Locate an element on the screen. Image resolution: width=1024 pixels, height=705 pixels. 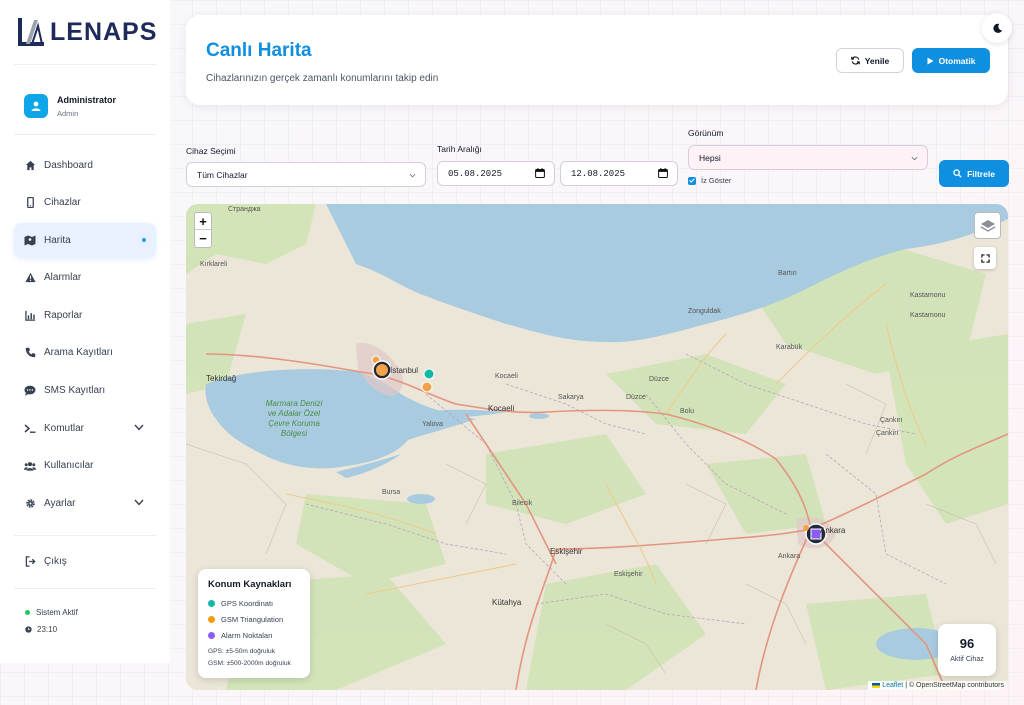
sidebar-item-sms: SMS Kayıtları is located at coordinates (85, 391).